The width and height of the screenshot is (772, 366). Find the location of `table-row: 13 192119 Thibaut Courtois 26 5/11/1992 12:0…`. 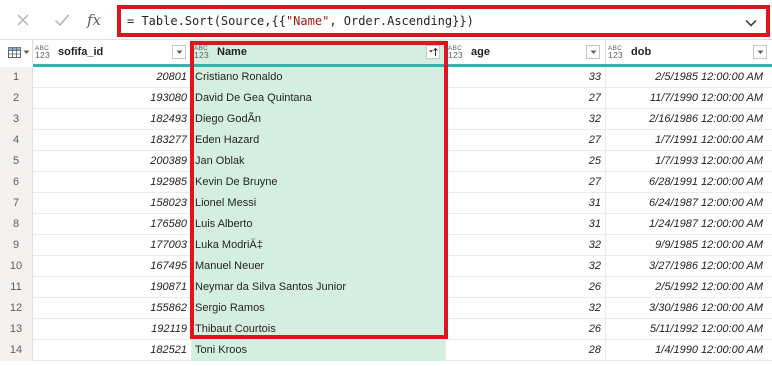

table-row: 13 192119 Thibaut Courtois 26 5/11/1992 12:0… is located at coordinates (386, 329).